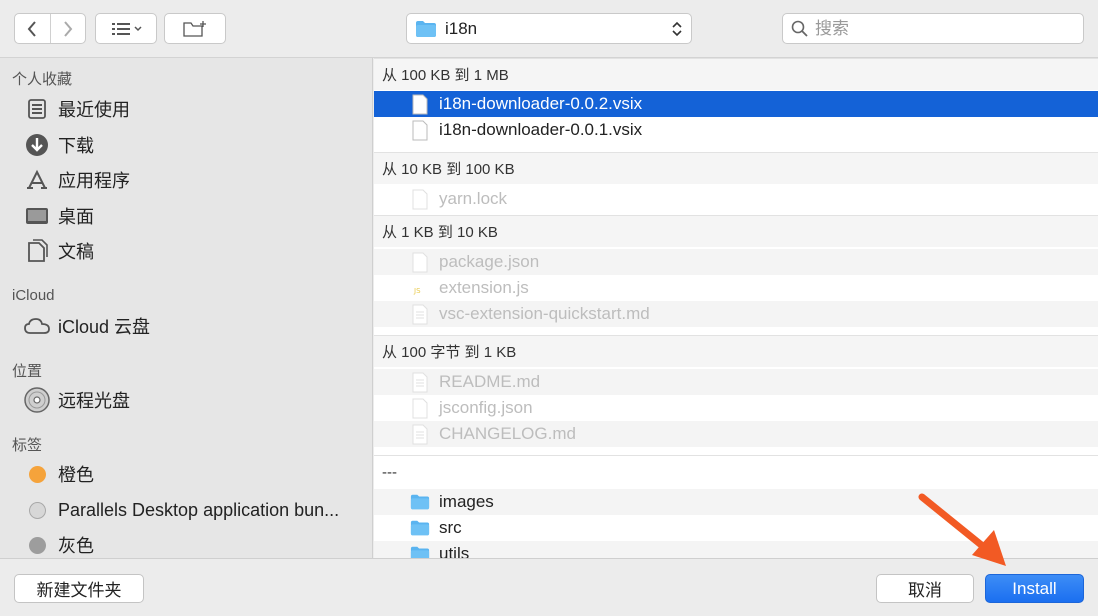 Image resolution: width=1098 pixels, height=616 pixels. What do you see at coordinates (37, 145) in the screenshot?
I see `downloads-icon` at bounding box center [37, 145].